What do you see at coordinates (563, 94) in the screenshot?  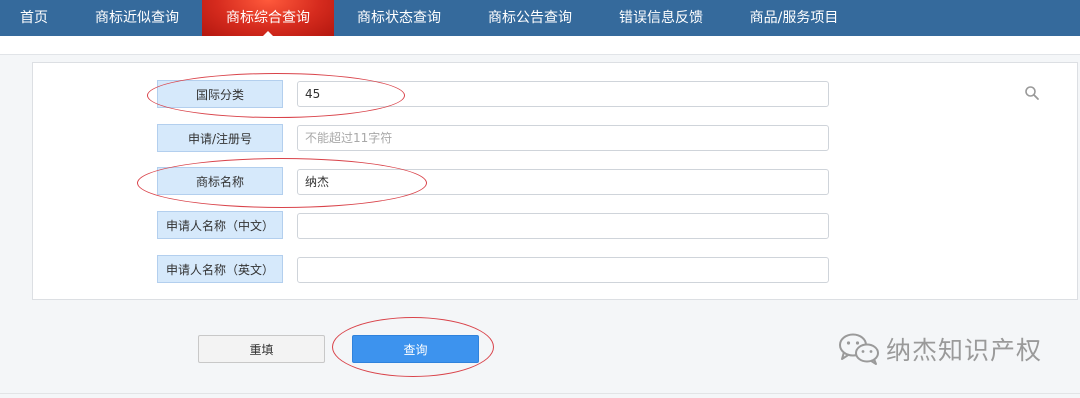 I see `intl-class-input: 45` at bounding box center [563, 94].